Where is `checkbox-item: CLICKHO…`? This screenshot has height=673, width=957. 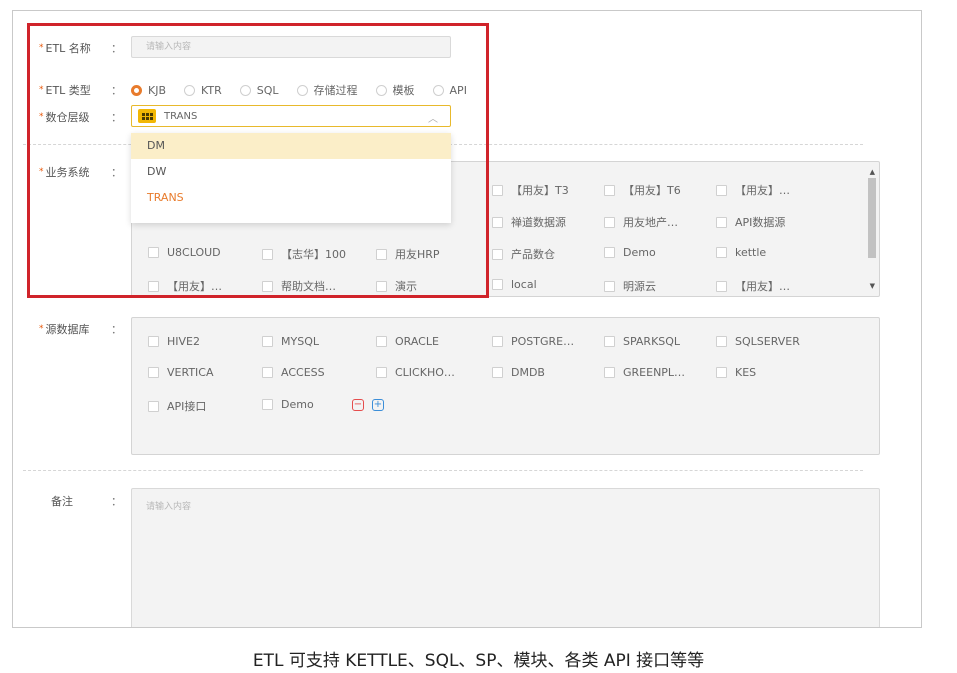
checkbox-item: CLICKHO… is located at coordinates (415, 372).